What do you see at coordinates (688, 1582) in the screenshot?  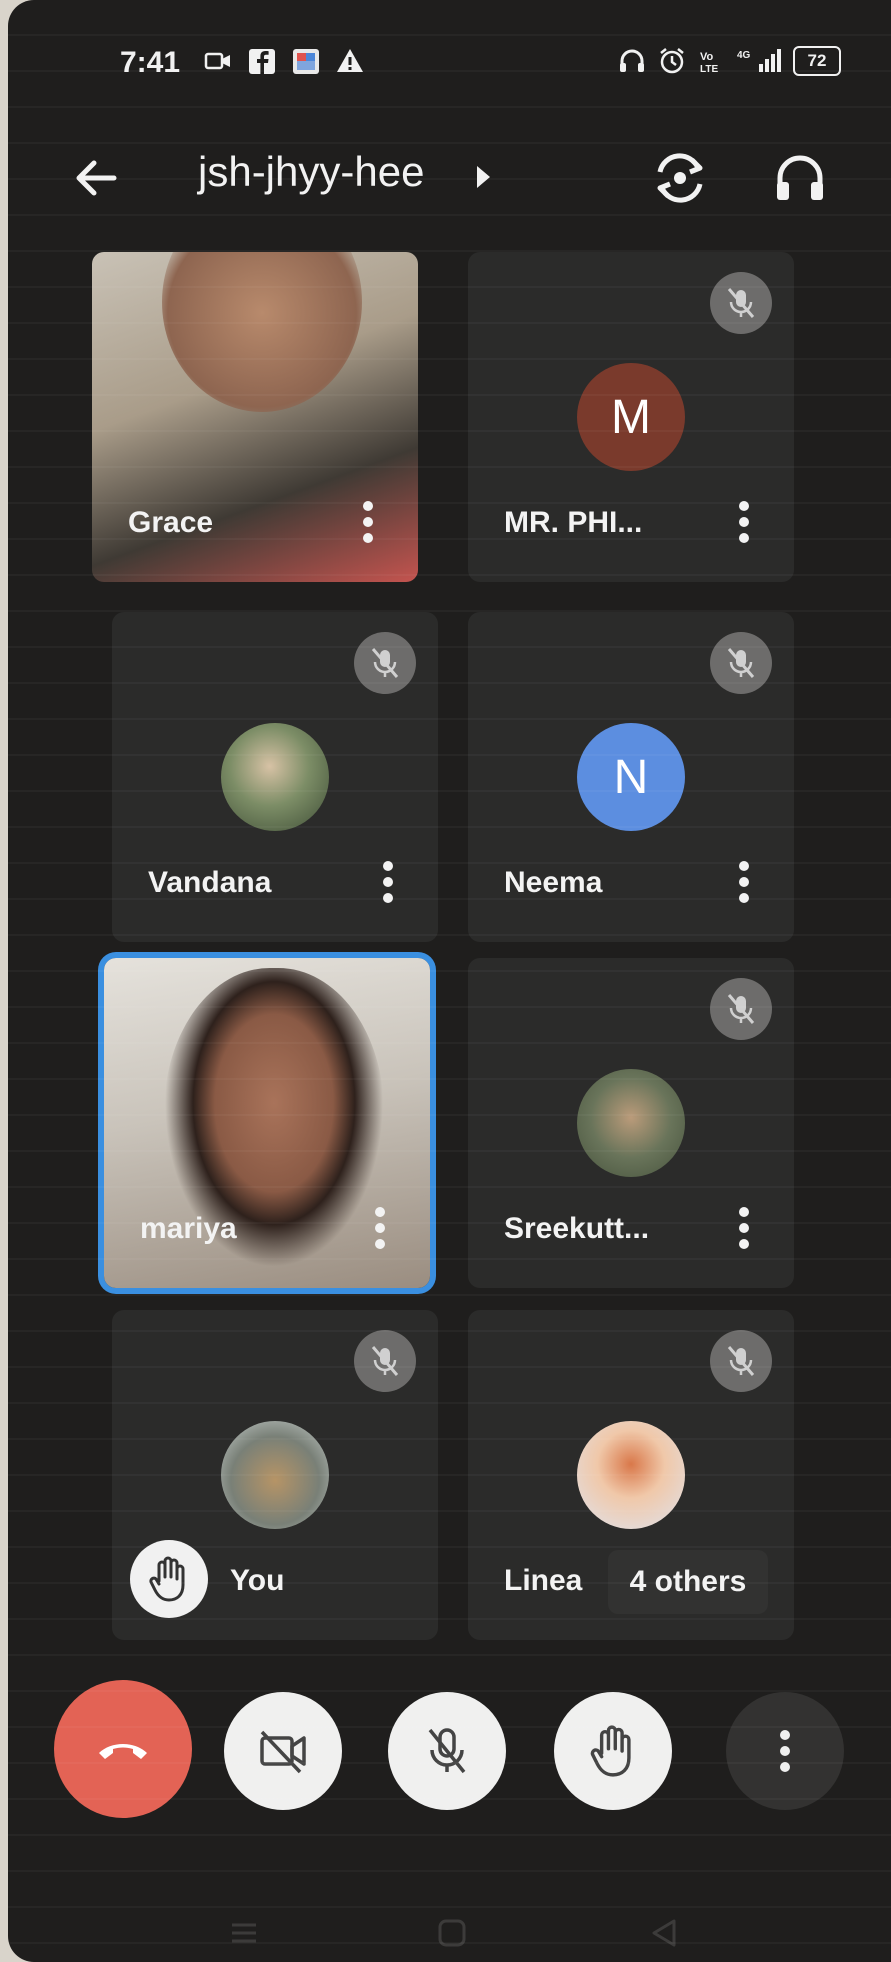 I see `others-count-chip: 4 others` at bounding box center [688, 1582].